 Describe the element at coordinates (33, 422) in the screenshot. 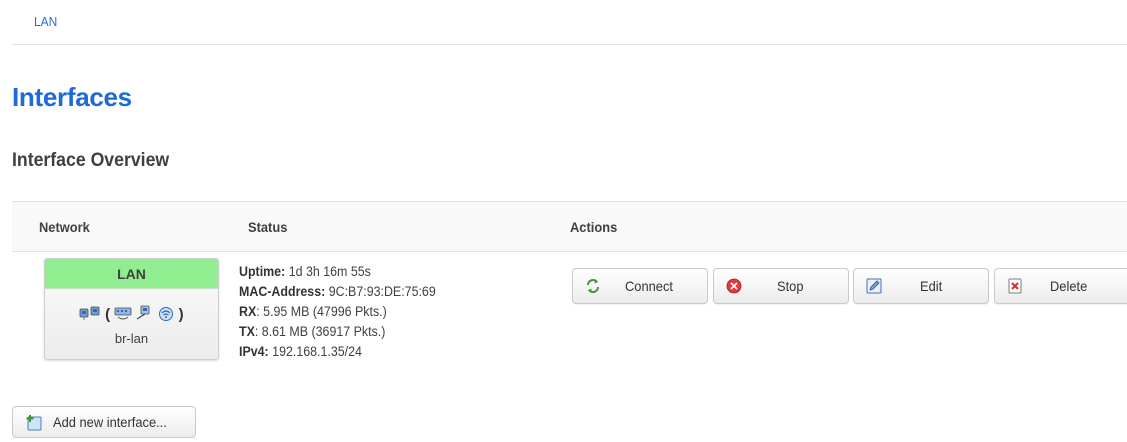

I see `add-icon` at that location.